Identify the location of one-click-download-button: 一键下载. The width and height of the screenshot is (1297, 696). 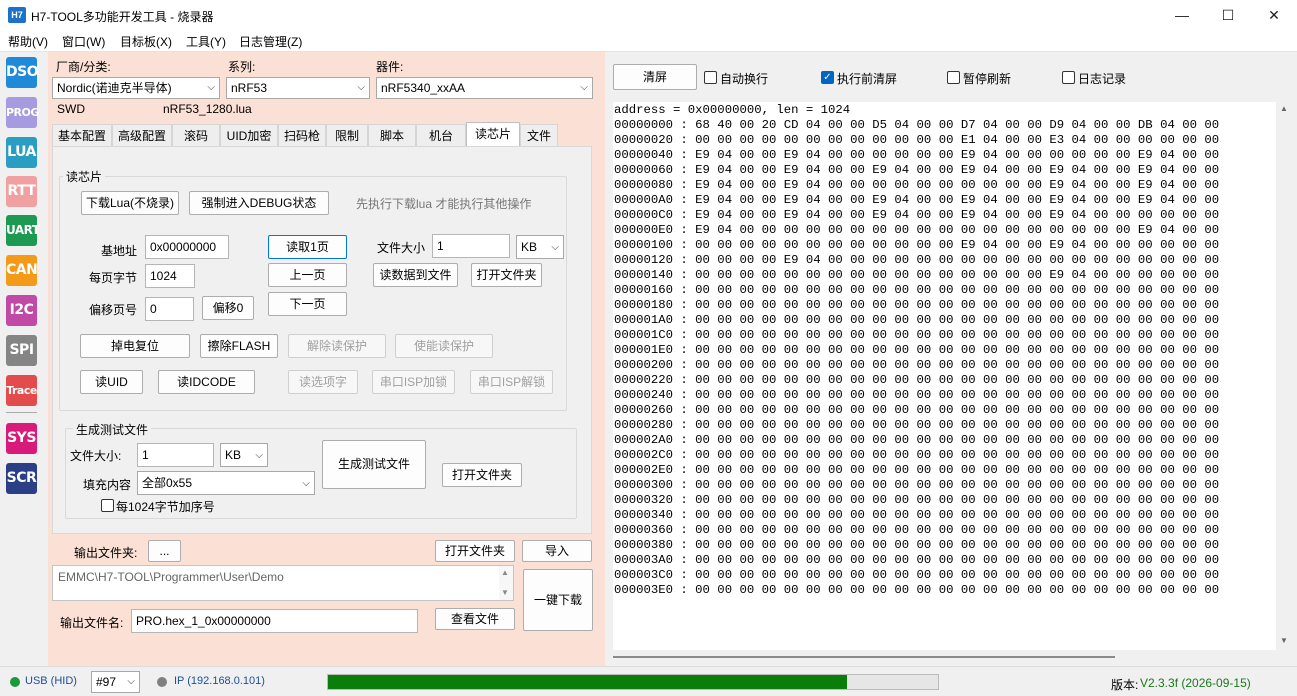
(558, 600).